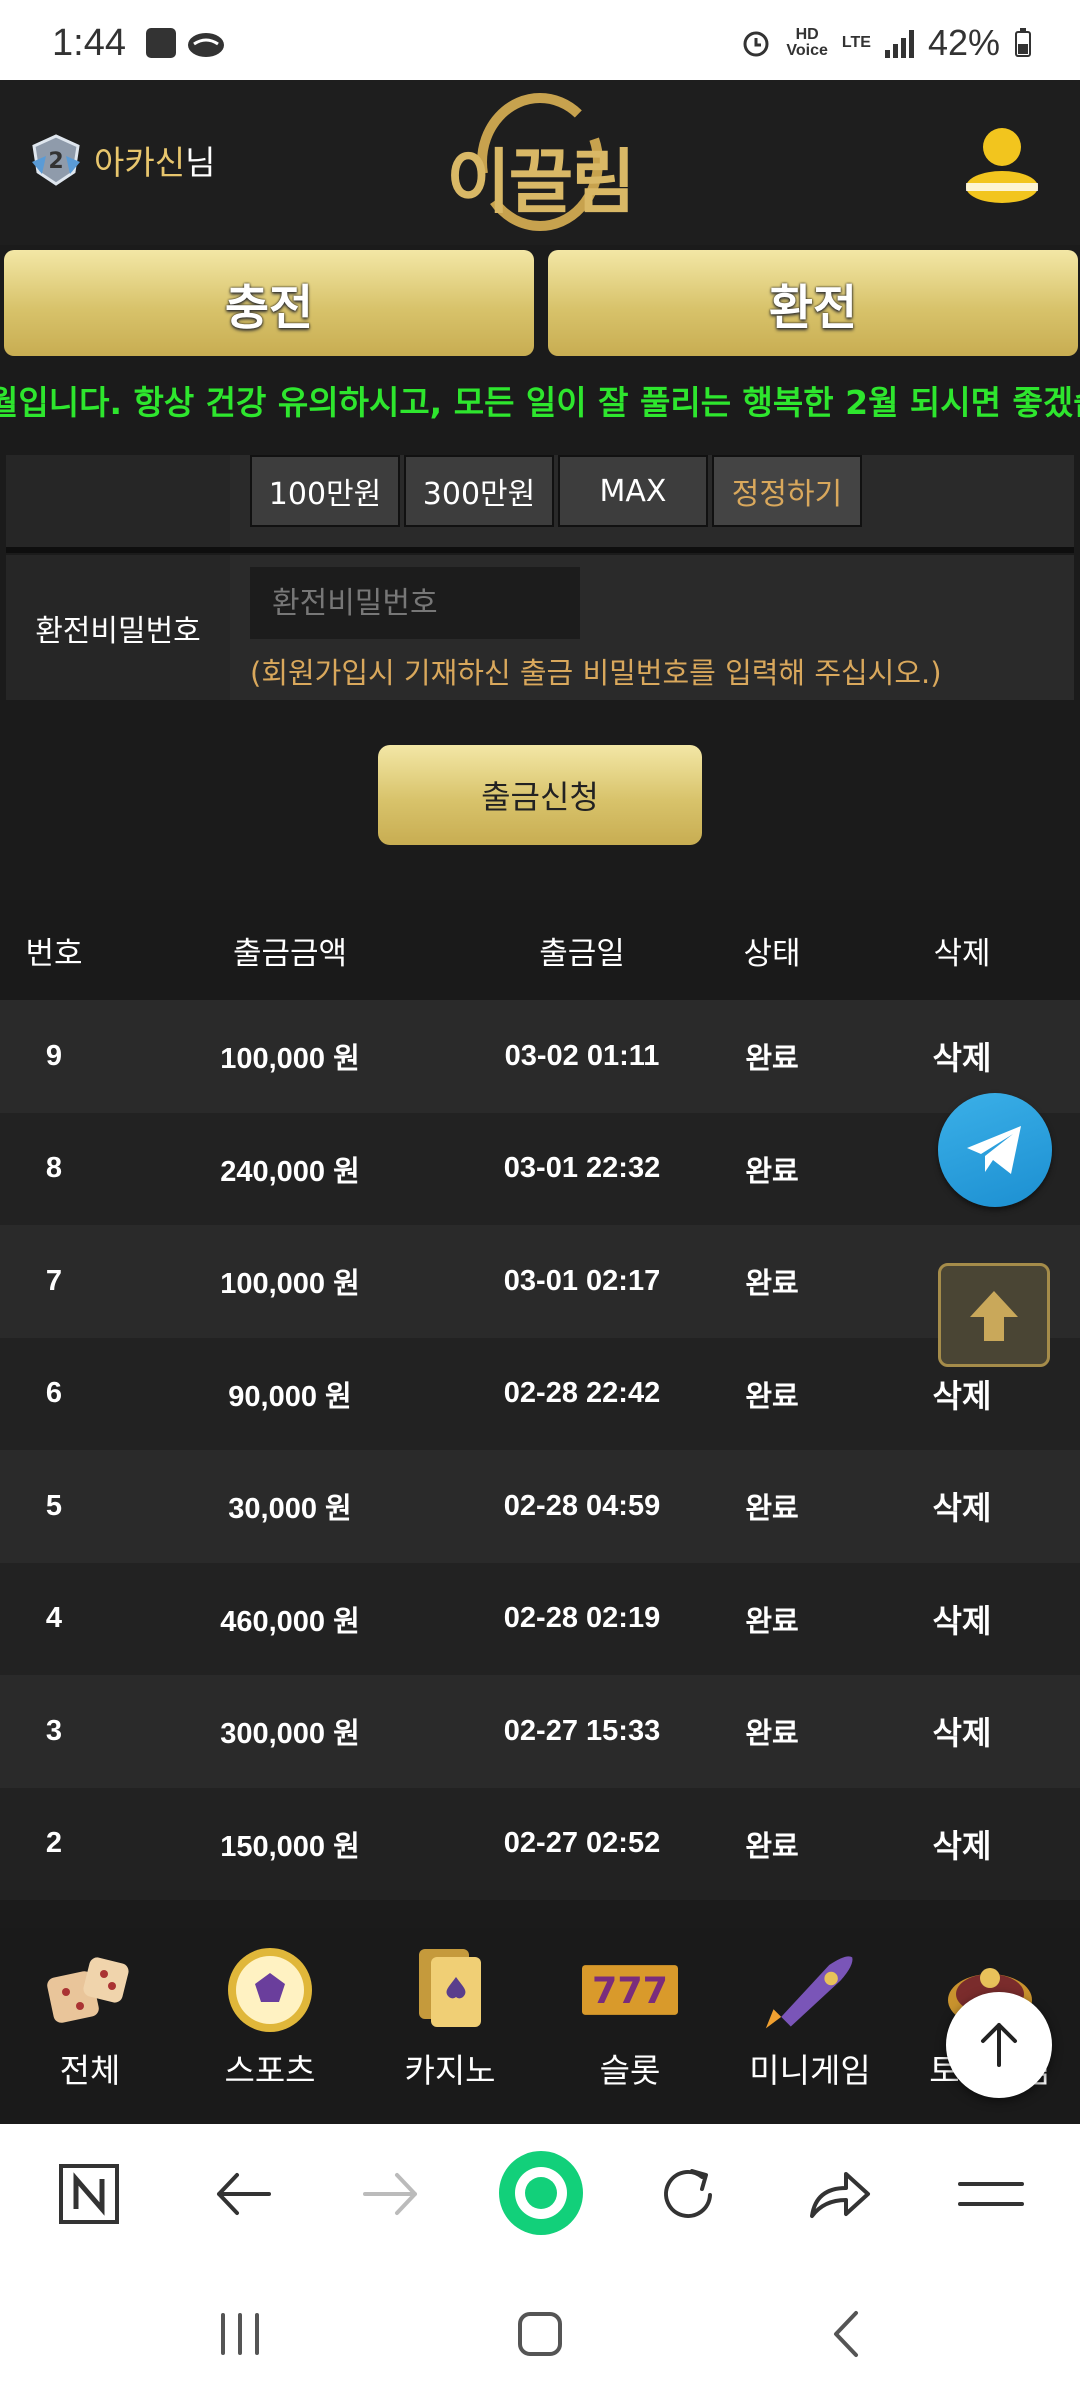 The width and height of the screenshot is (1080, 2400). What do you see at coordinates (582, 1843) in the screenshot?
I see `row-date: 02-27 02:52` at bounding box center [582, 1843].